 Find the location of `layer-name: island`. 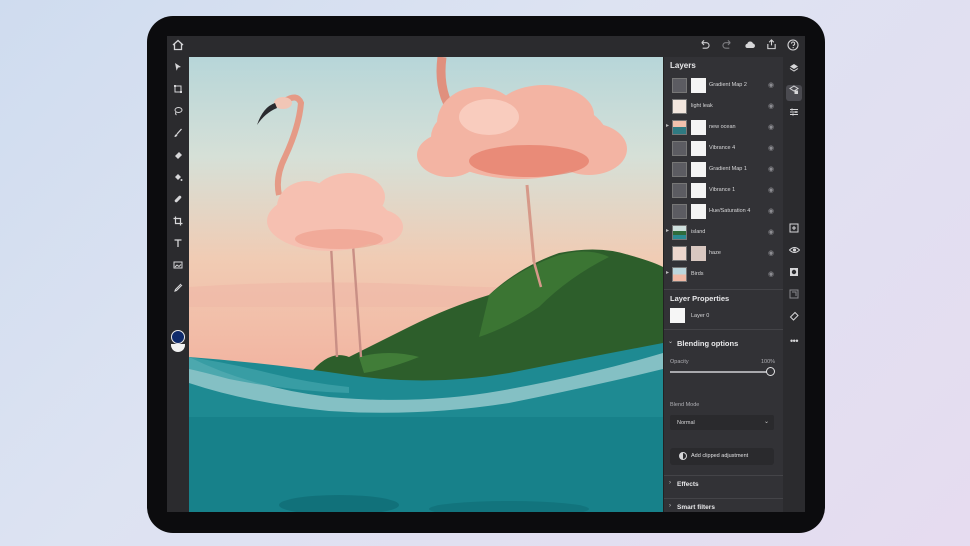

layer-name: island is located at coordinates (698, 232).